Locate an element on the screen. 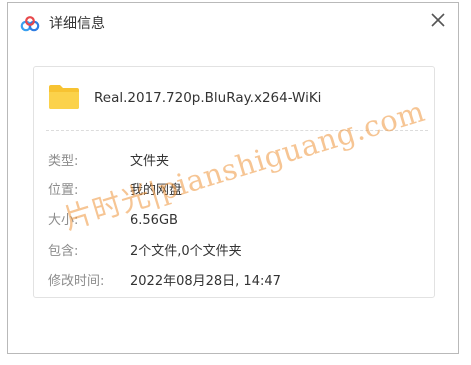 The image size is (471, 365). dialog-title: 详细信息 is located at coordinates (77, 24).